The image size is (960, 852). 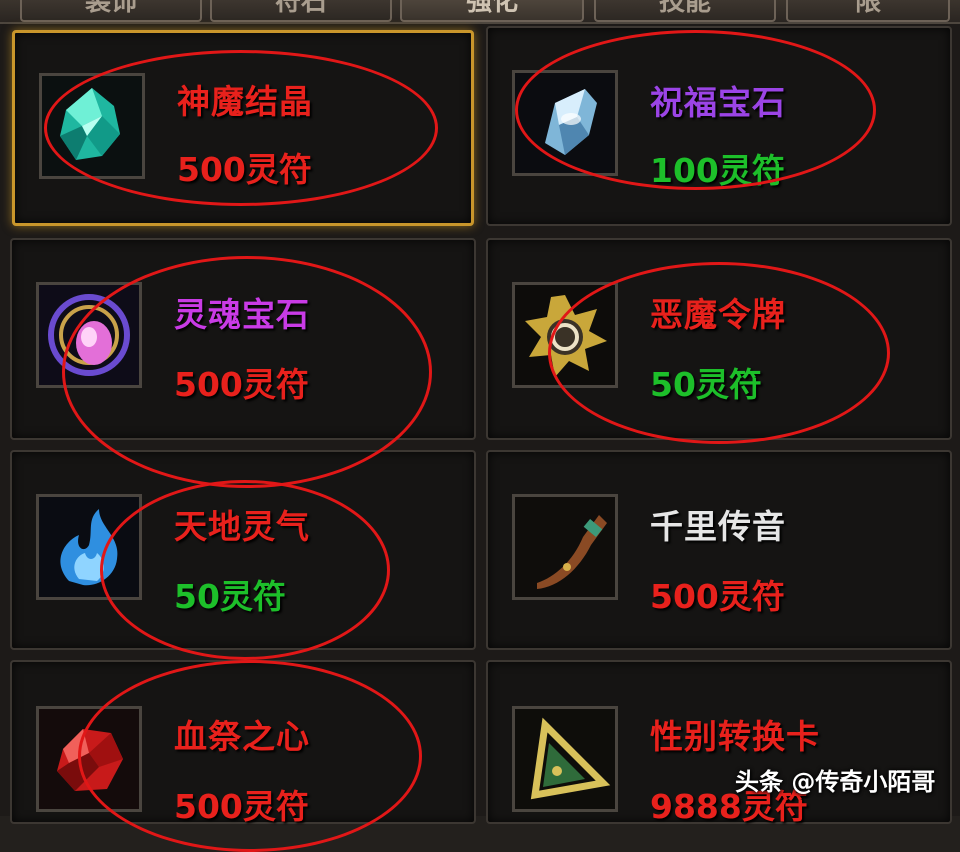 What do you see at coordinates (89, 335) in the screenshot?
I see `soul-gem-icon` at bounding box center [89, 335].